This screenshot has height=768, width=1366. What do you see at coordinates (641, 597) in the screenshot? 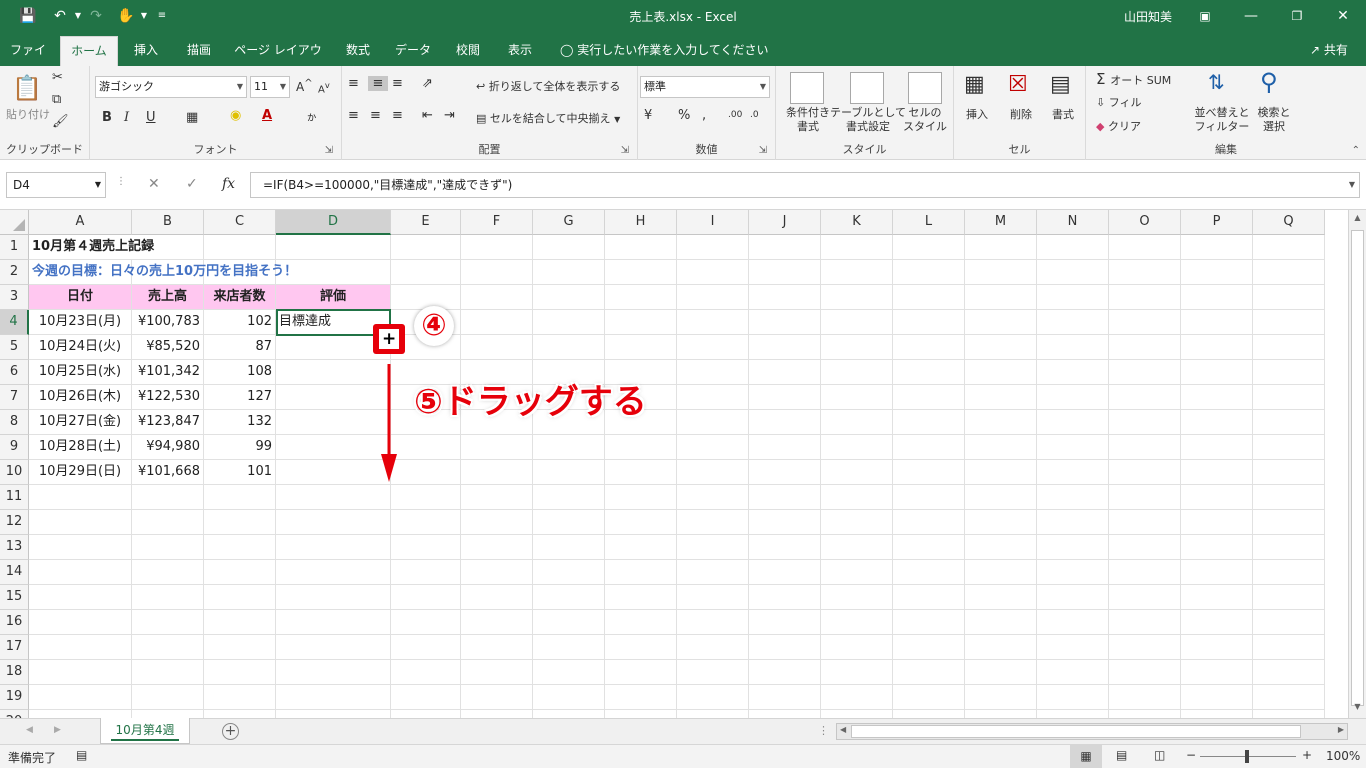
I see `cell-h15` at bounding box center [641, 597].